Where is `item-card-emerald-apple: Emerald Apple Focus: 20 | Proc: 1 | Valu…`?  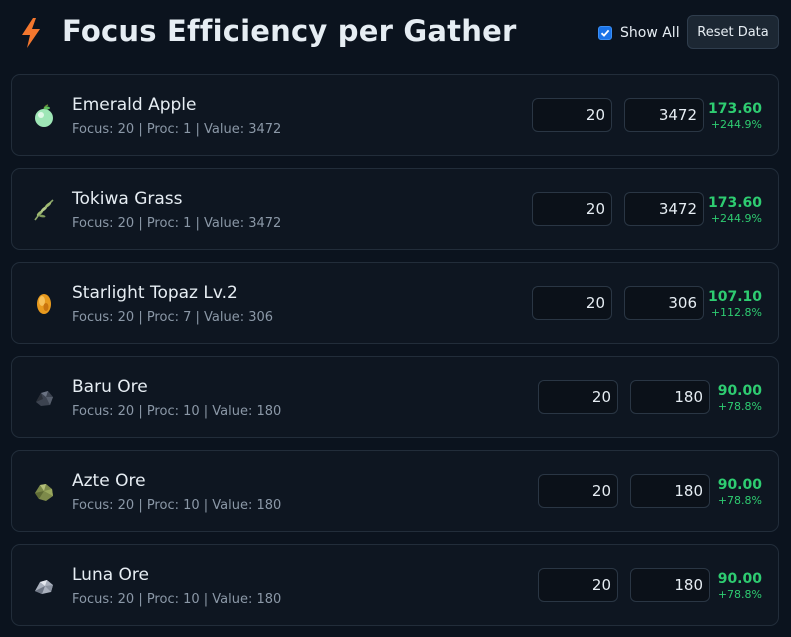 item-card-emerald-apple: Emerald Apple Focus: 20 | Proc: 1 | Valu… is located at coordinates (395, 115).